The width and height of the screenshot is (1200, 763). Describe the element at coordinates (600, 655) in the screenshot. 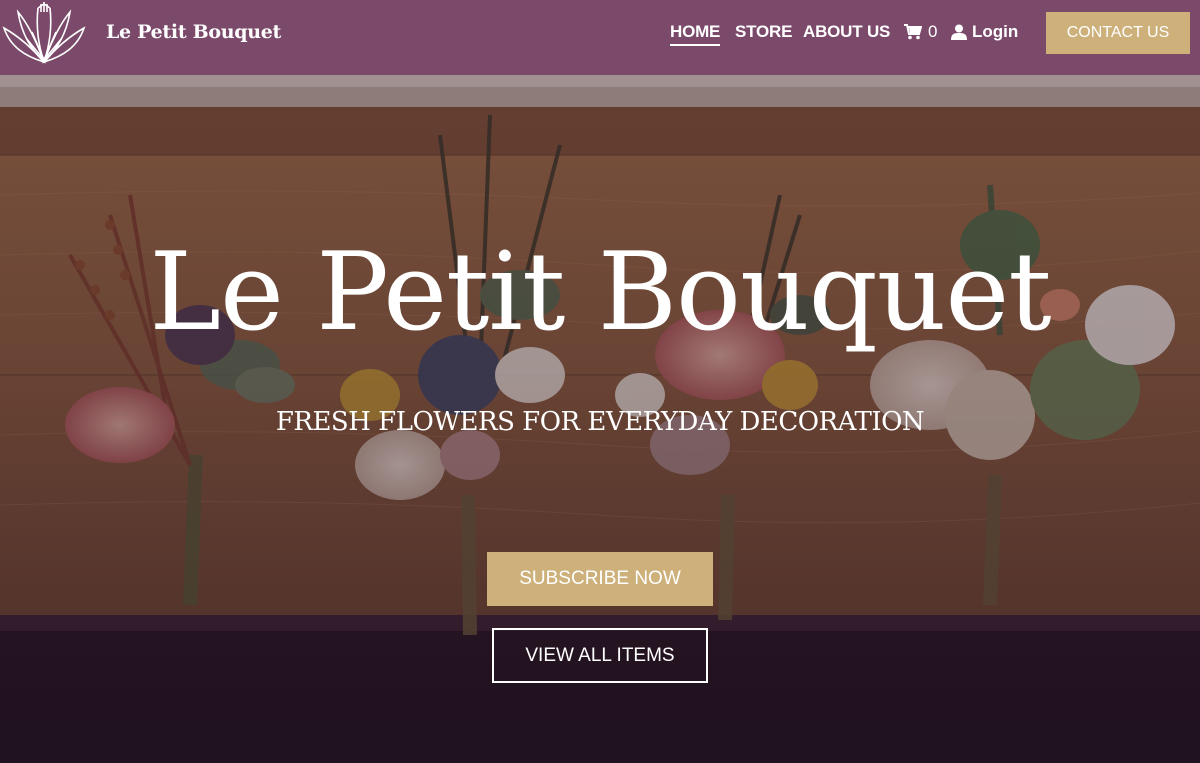

I see `view-all-items-button: VIEW ALL ITEMS` at that location.